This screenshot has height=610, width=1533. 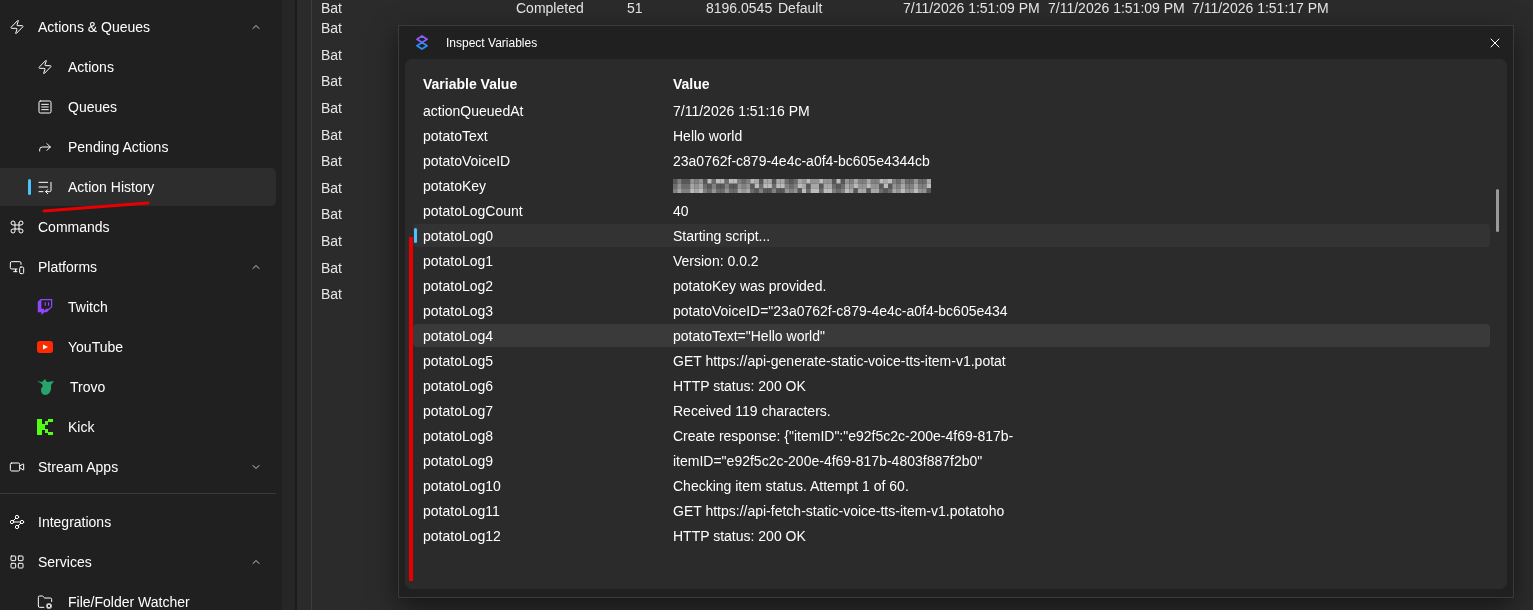 I want to click on variable-name: potatoKey, so click(x=455, y=185).